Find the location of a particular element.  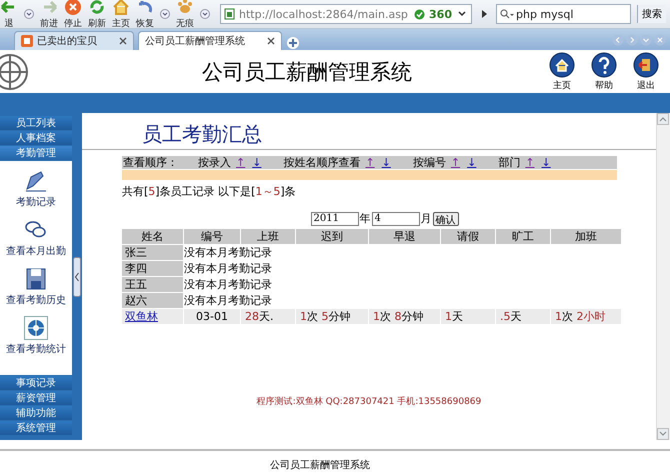

sidebar-item: 事项记录 is located at coordinates (36, 383).